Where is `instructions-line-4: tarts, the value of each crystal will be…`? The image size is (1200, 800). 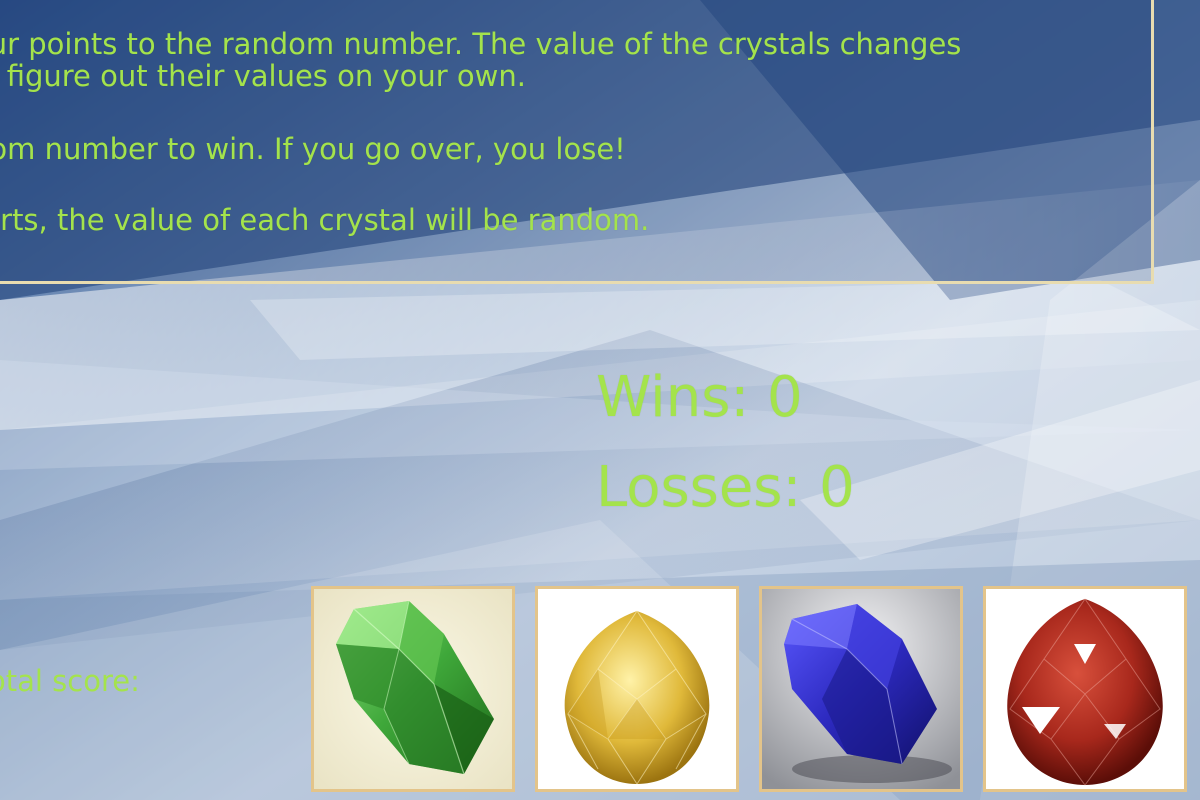 instructions-line-4: tarts, the value of each crystal will be… is located at coordinates (325, 220).